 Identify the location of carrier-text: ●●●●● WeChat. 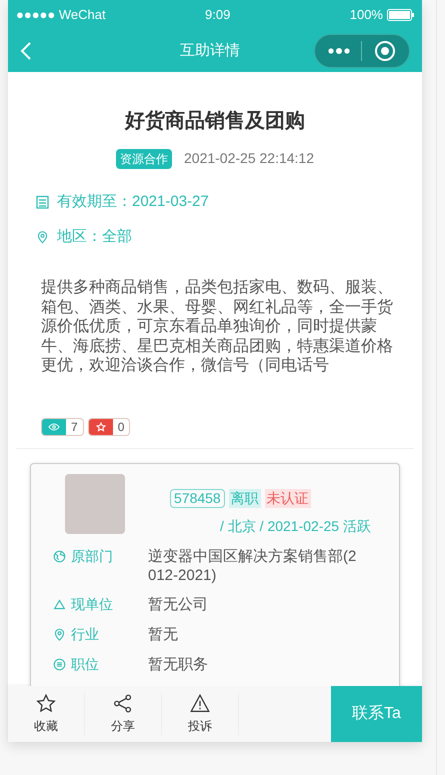
(61, 15).